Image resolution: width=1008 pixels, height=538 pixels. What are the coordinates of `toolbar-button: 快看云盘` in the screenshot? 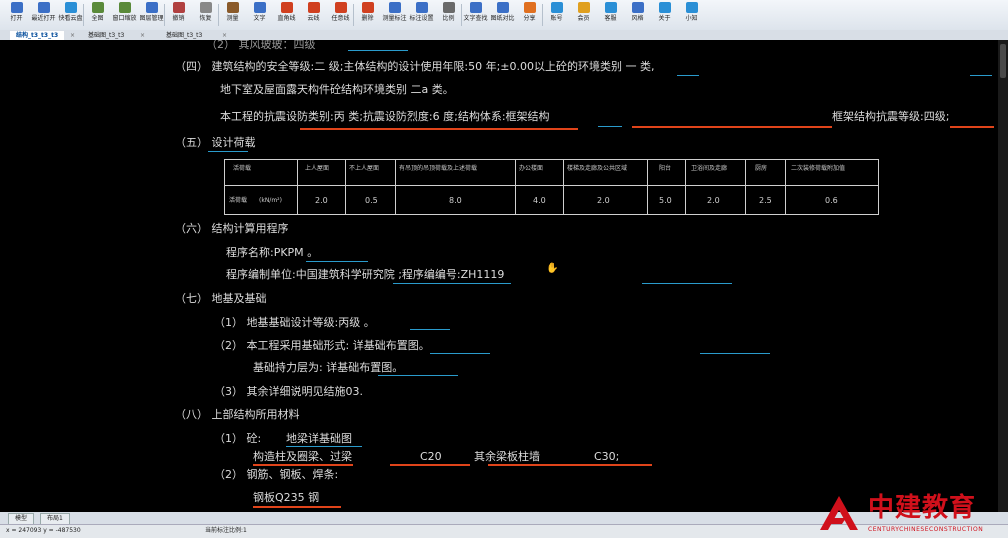 It's located at (70, 15).